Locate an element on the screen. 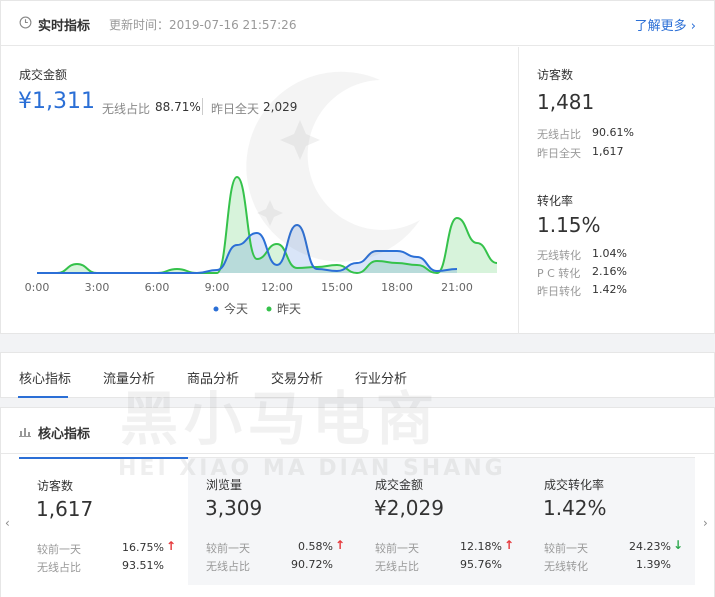 Image resolution: width=715 pixels, height=597 pixels. card-compare-value: 24.23% is located at coordinates (650, 546).